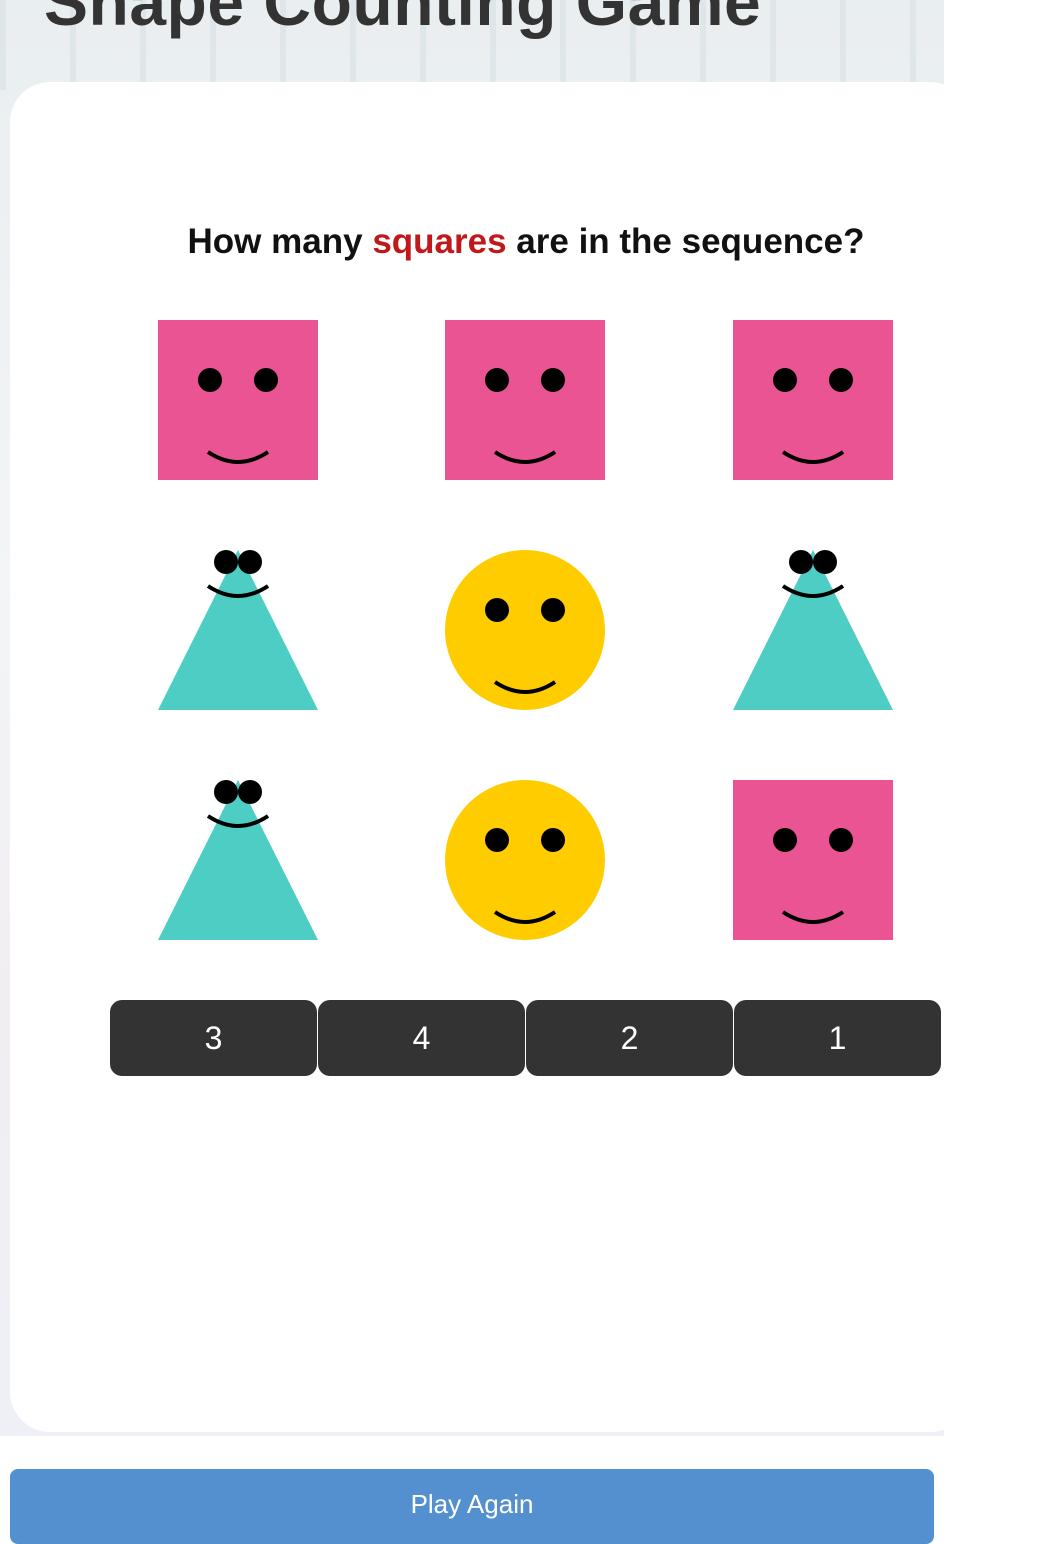 The height and width of the screenshot is (1544, 1042). Describe the element at coordinates (837, 1038) in the screenshot. I see `answer-button: 1` at that location.